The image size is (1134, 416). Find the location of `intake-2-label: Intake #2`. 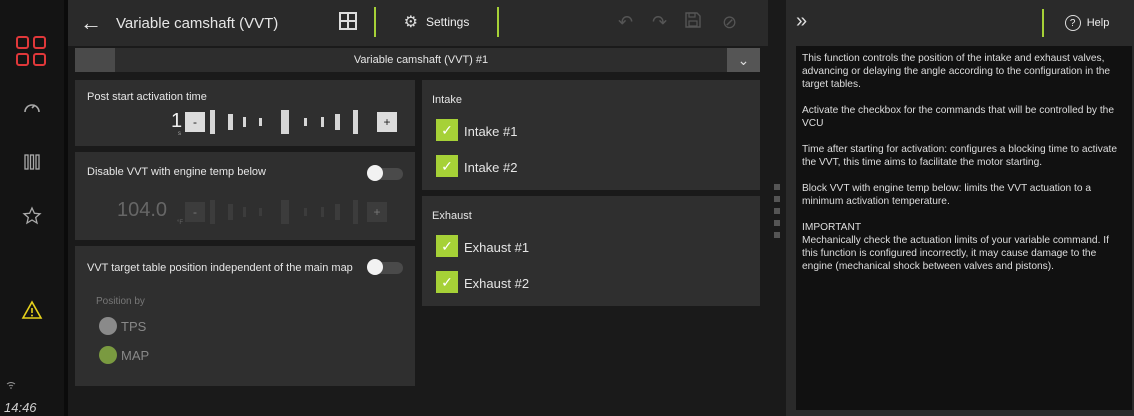

intake-2-label: Intake #2 is located at coordinates (491, 167).